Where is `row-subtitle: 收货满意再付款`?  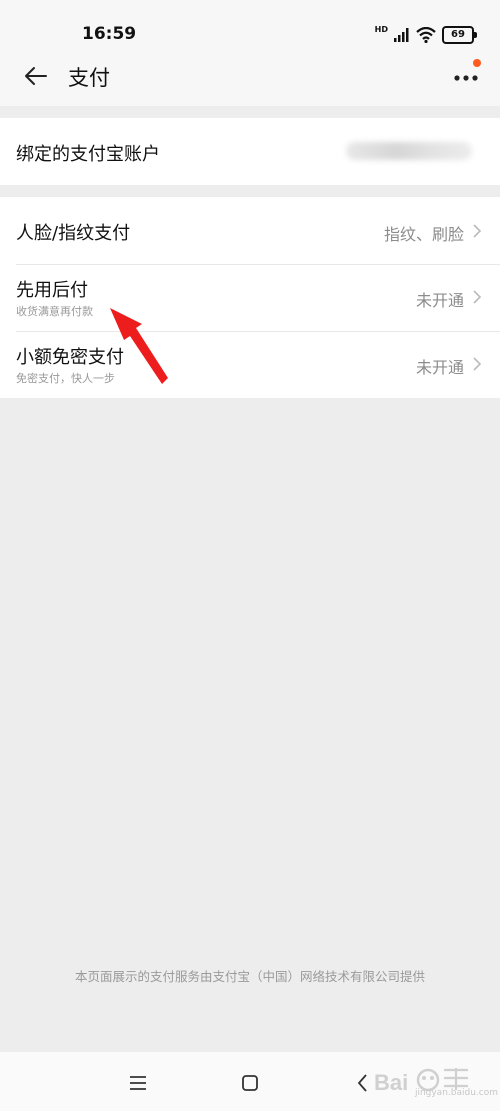 row-subtitle: 收货满意再付款 is located at coordinates (54, 311).